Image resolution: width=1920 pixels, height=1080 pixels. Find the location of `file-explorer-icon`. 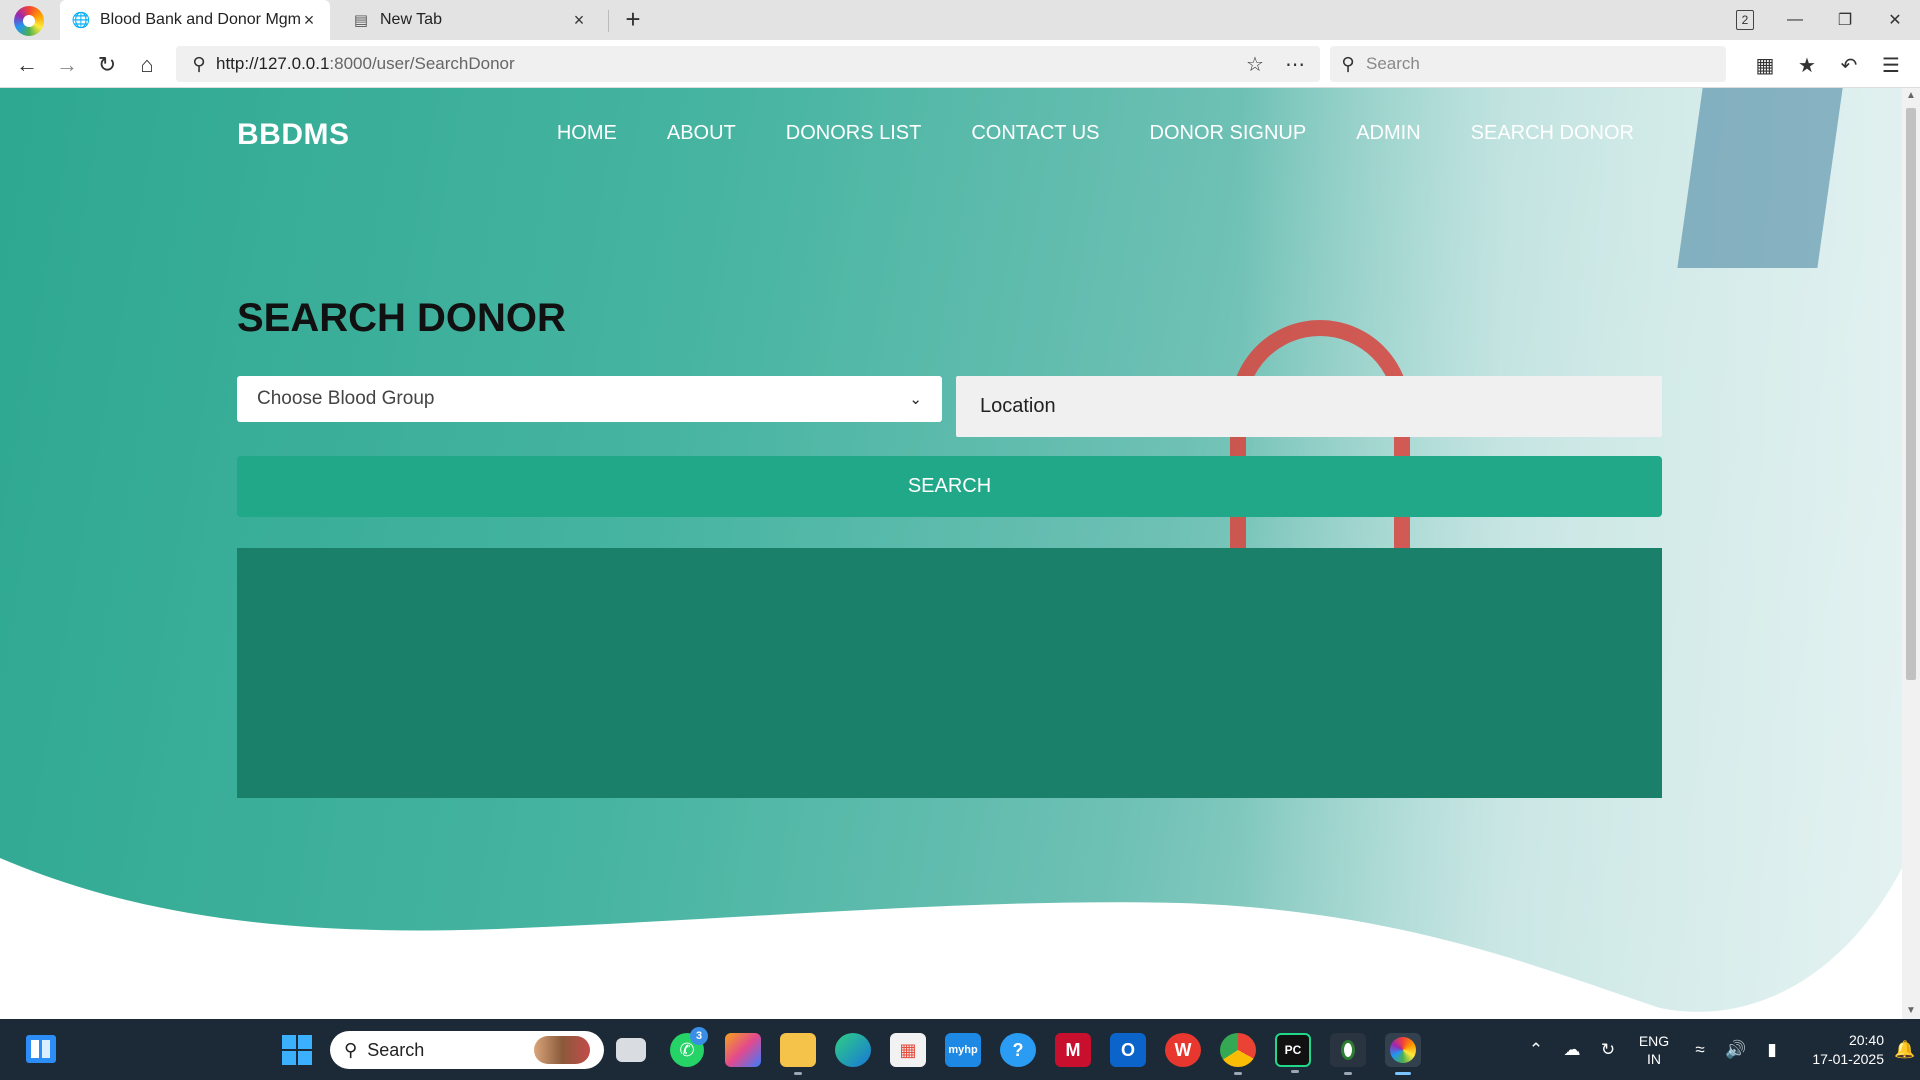

file-explorer-icon is located at coordinates (798, 1054).